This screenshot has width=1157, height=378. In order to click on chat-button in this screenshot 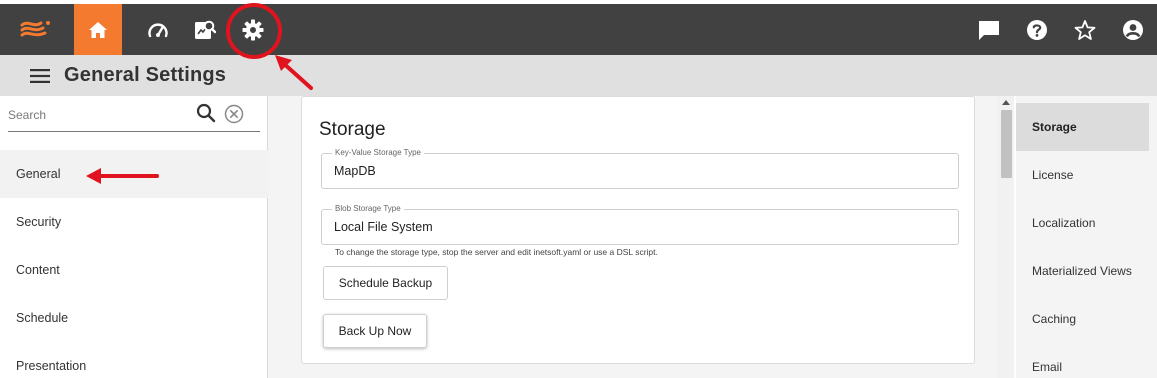, I will do `click(989, 29)`.